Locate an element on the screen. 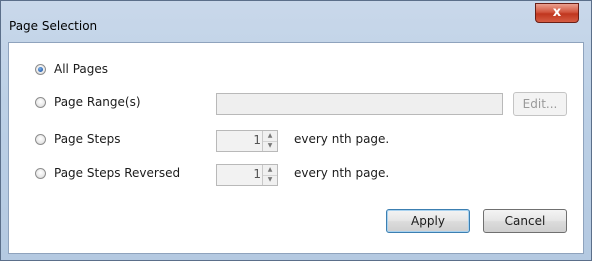 The image size is (592, 261). option-page-steps: Page Steps 1 ▲ ▼ every nth page. is located at coordinates (297, 141).